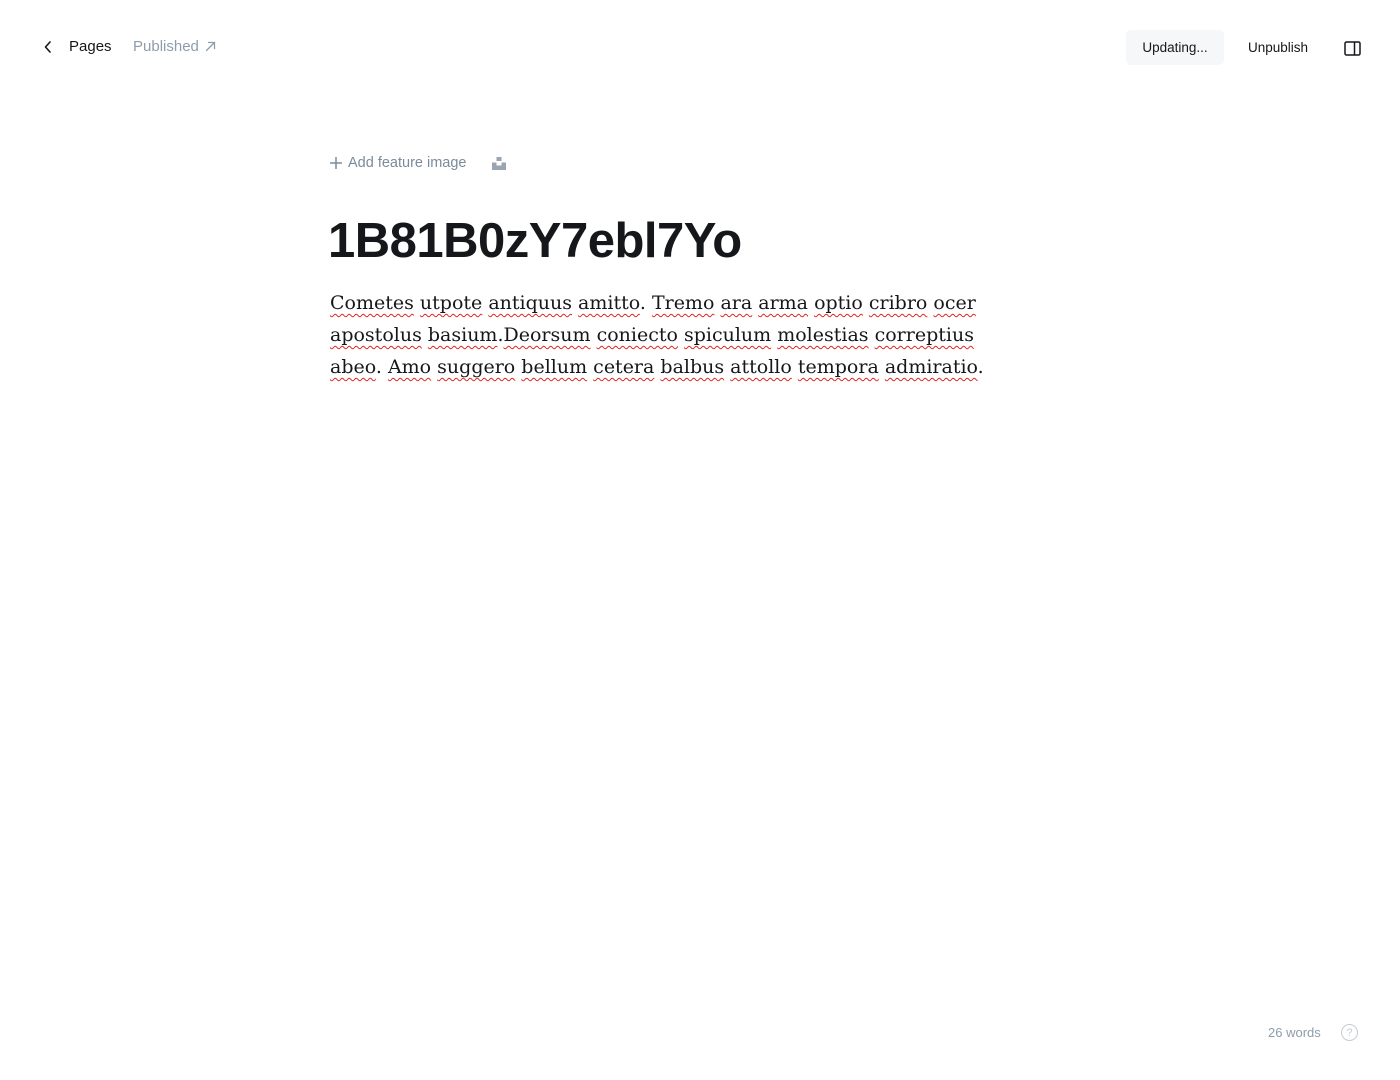  Describe the element at coordinates (924, 335) in the screenshot. I see `body-word: correptius` at that location.